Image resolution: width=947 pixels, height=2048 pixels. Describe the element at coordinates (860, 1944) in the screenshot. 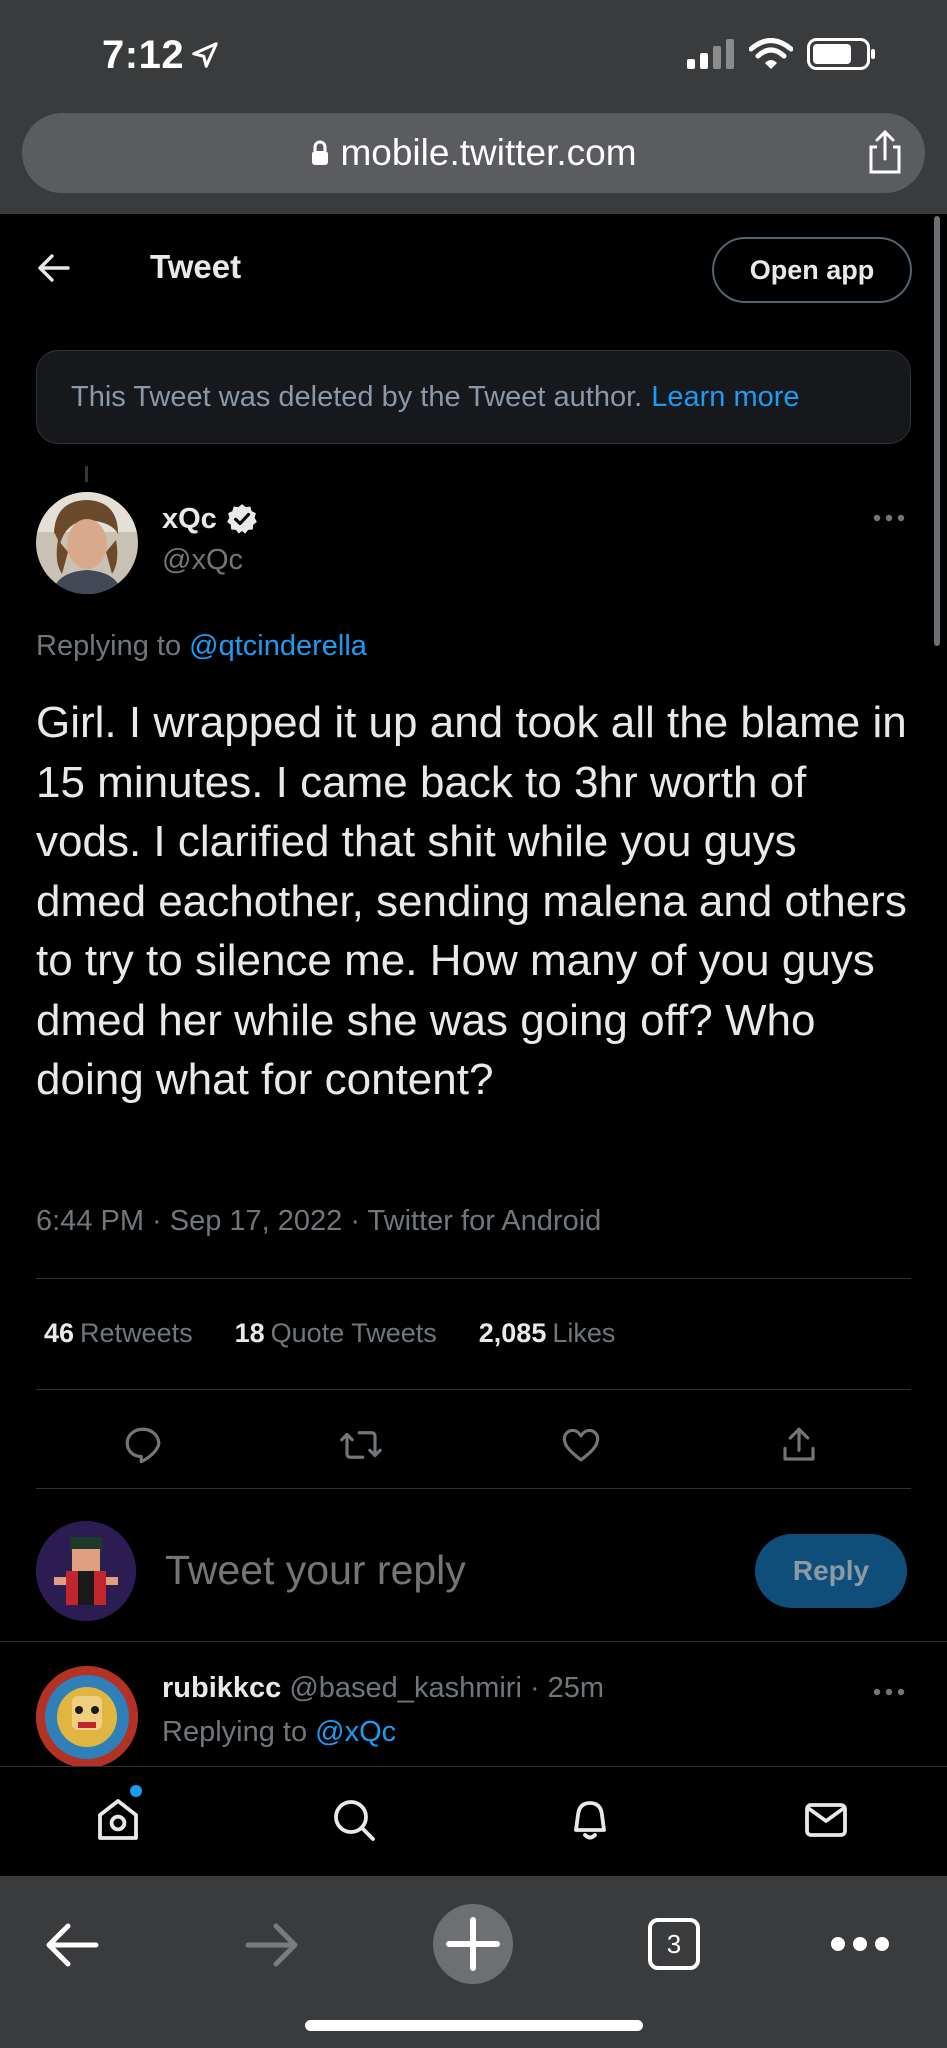

I see `browser-more-icon` at that location.